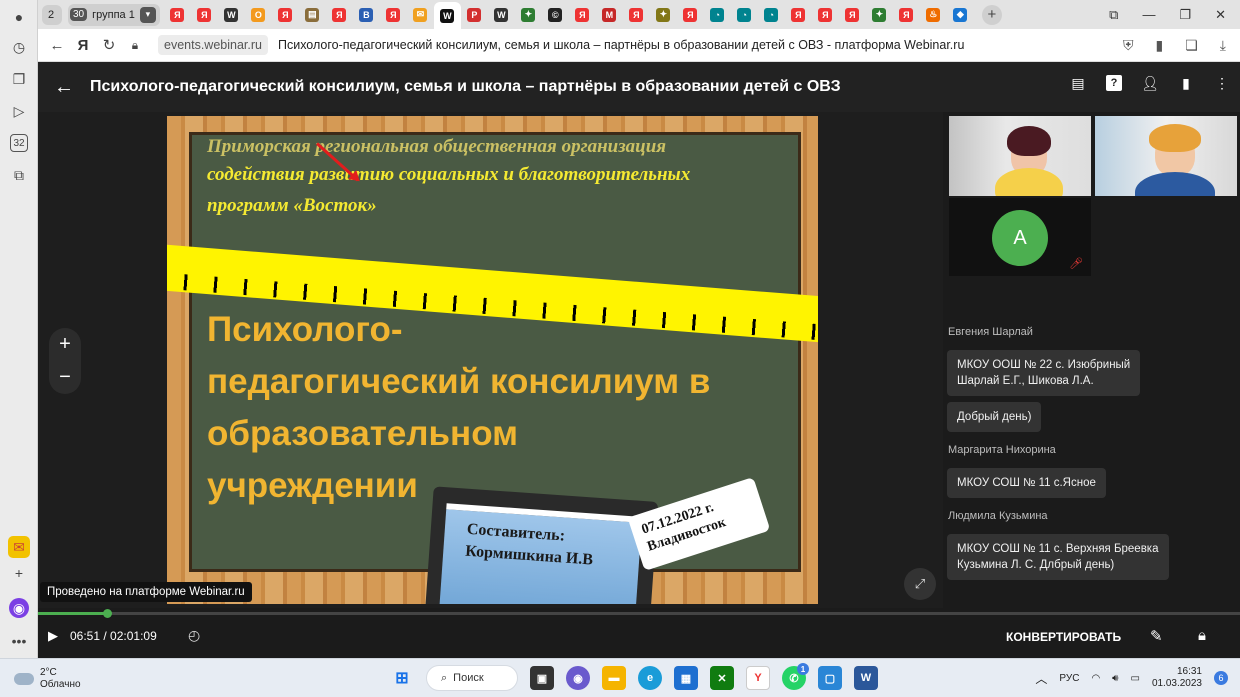 The image size is (1240, 697). Describe the element at coordinates (194, 635) in the screenshot. I see `speed-icon: ◴` at that location.